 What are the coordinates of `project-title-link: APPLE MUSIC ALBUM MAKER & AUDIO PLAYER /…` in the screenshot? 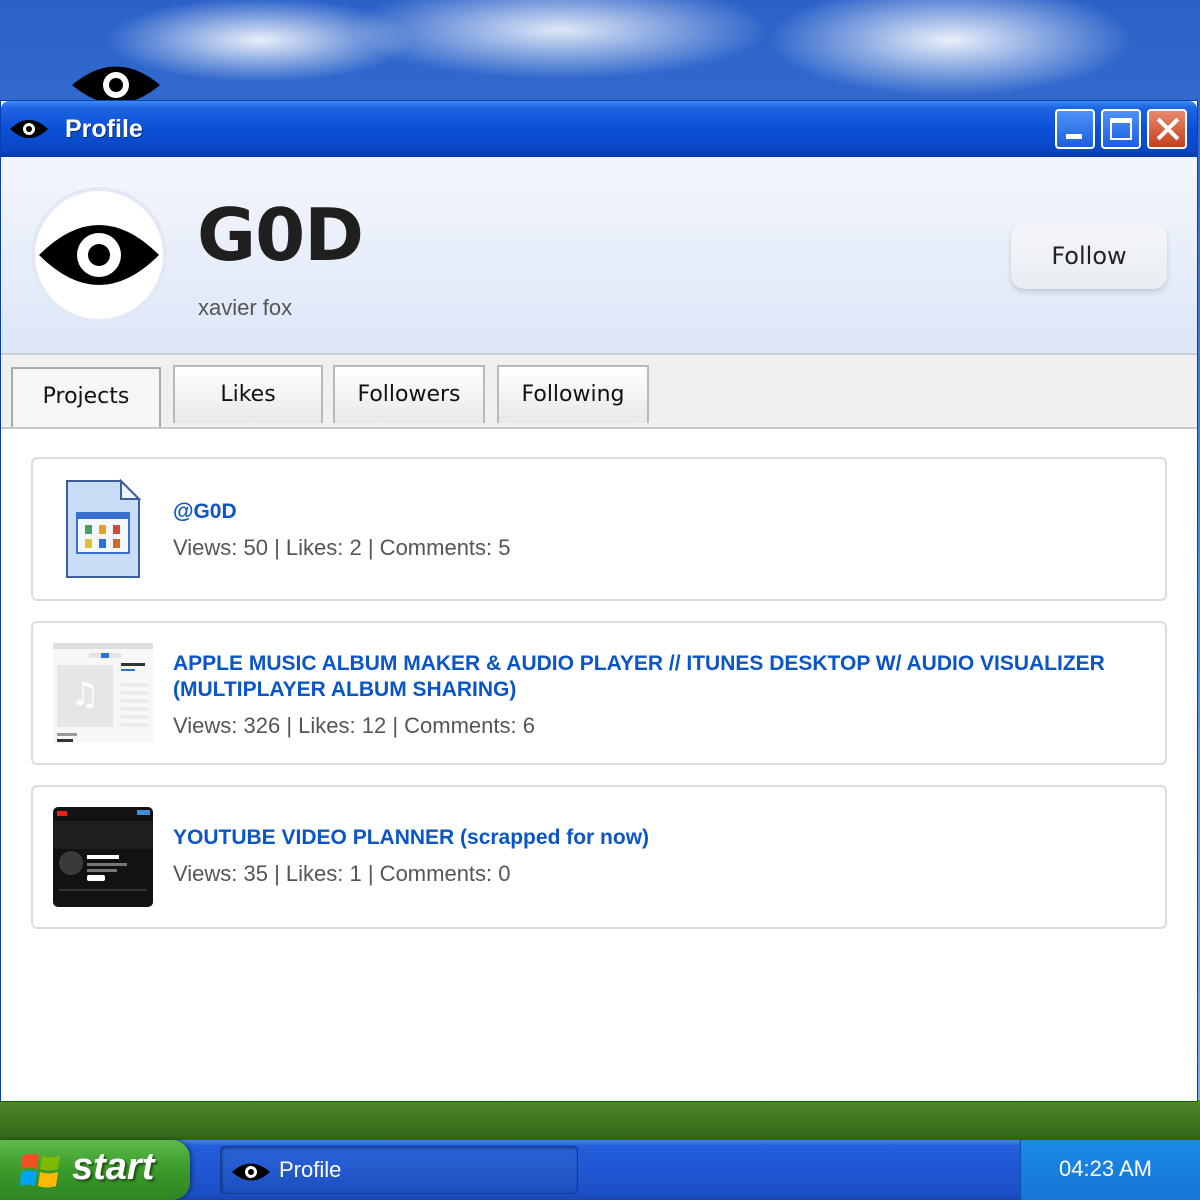 It's located at (648, 677).